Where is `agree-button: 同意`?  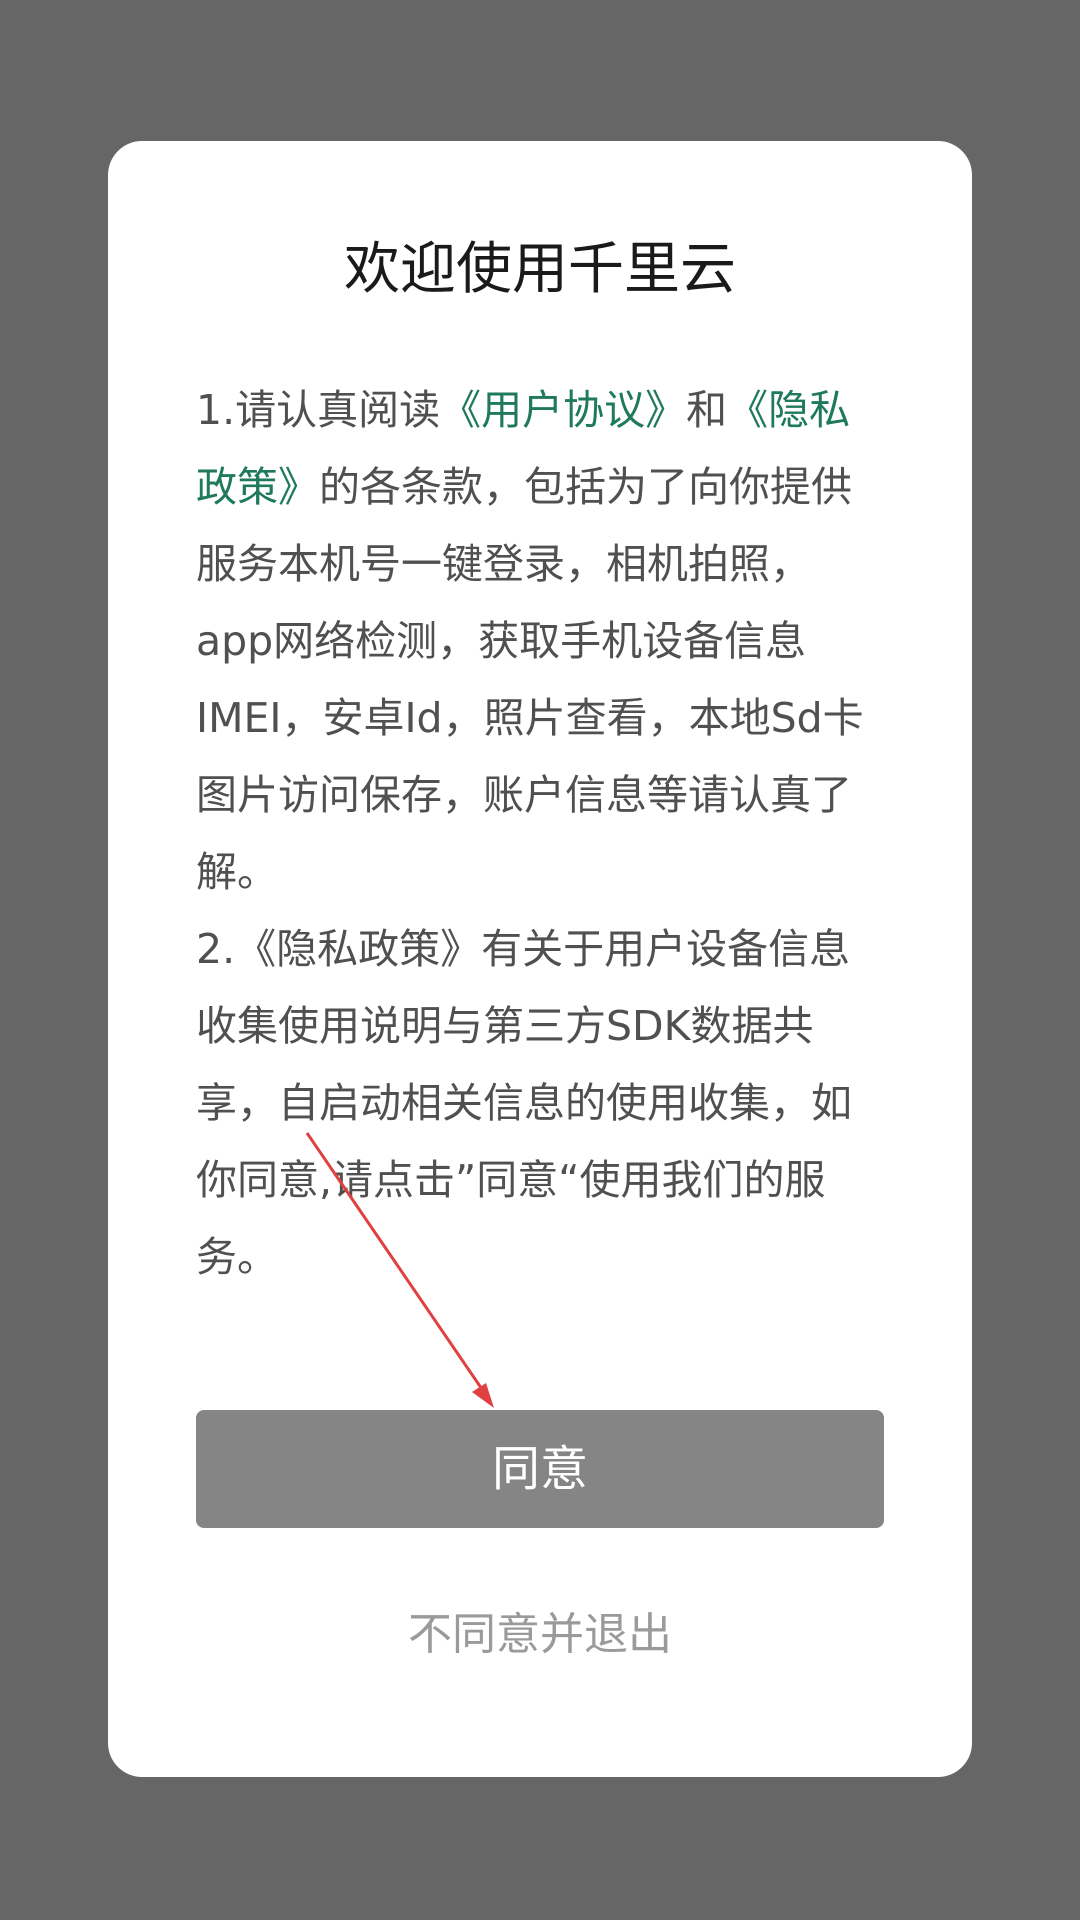
agree-button: 同意 is located at coordinates (540, 1469).